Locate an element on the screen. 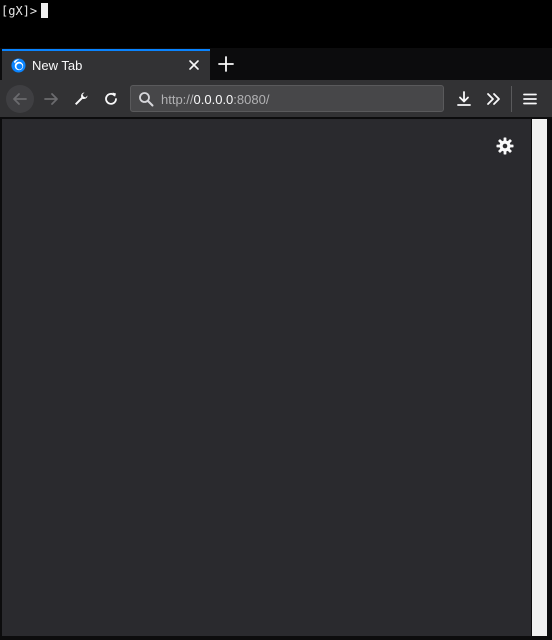 The width and height of the screenshot is (552, 640). terminal-prompt-line: [gX]> is located at coordinates (276, 24).